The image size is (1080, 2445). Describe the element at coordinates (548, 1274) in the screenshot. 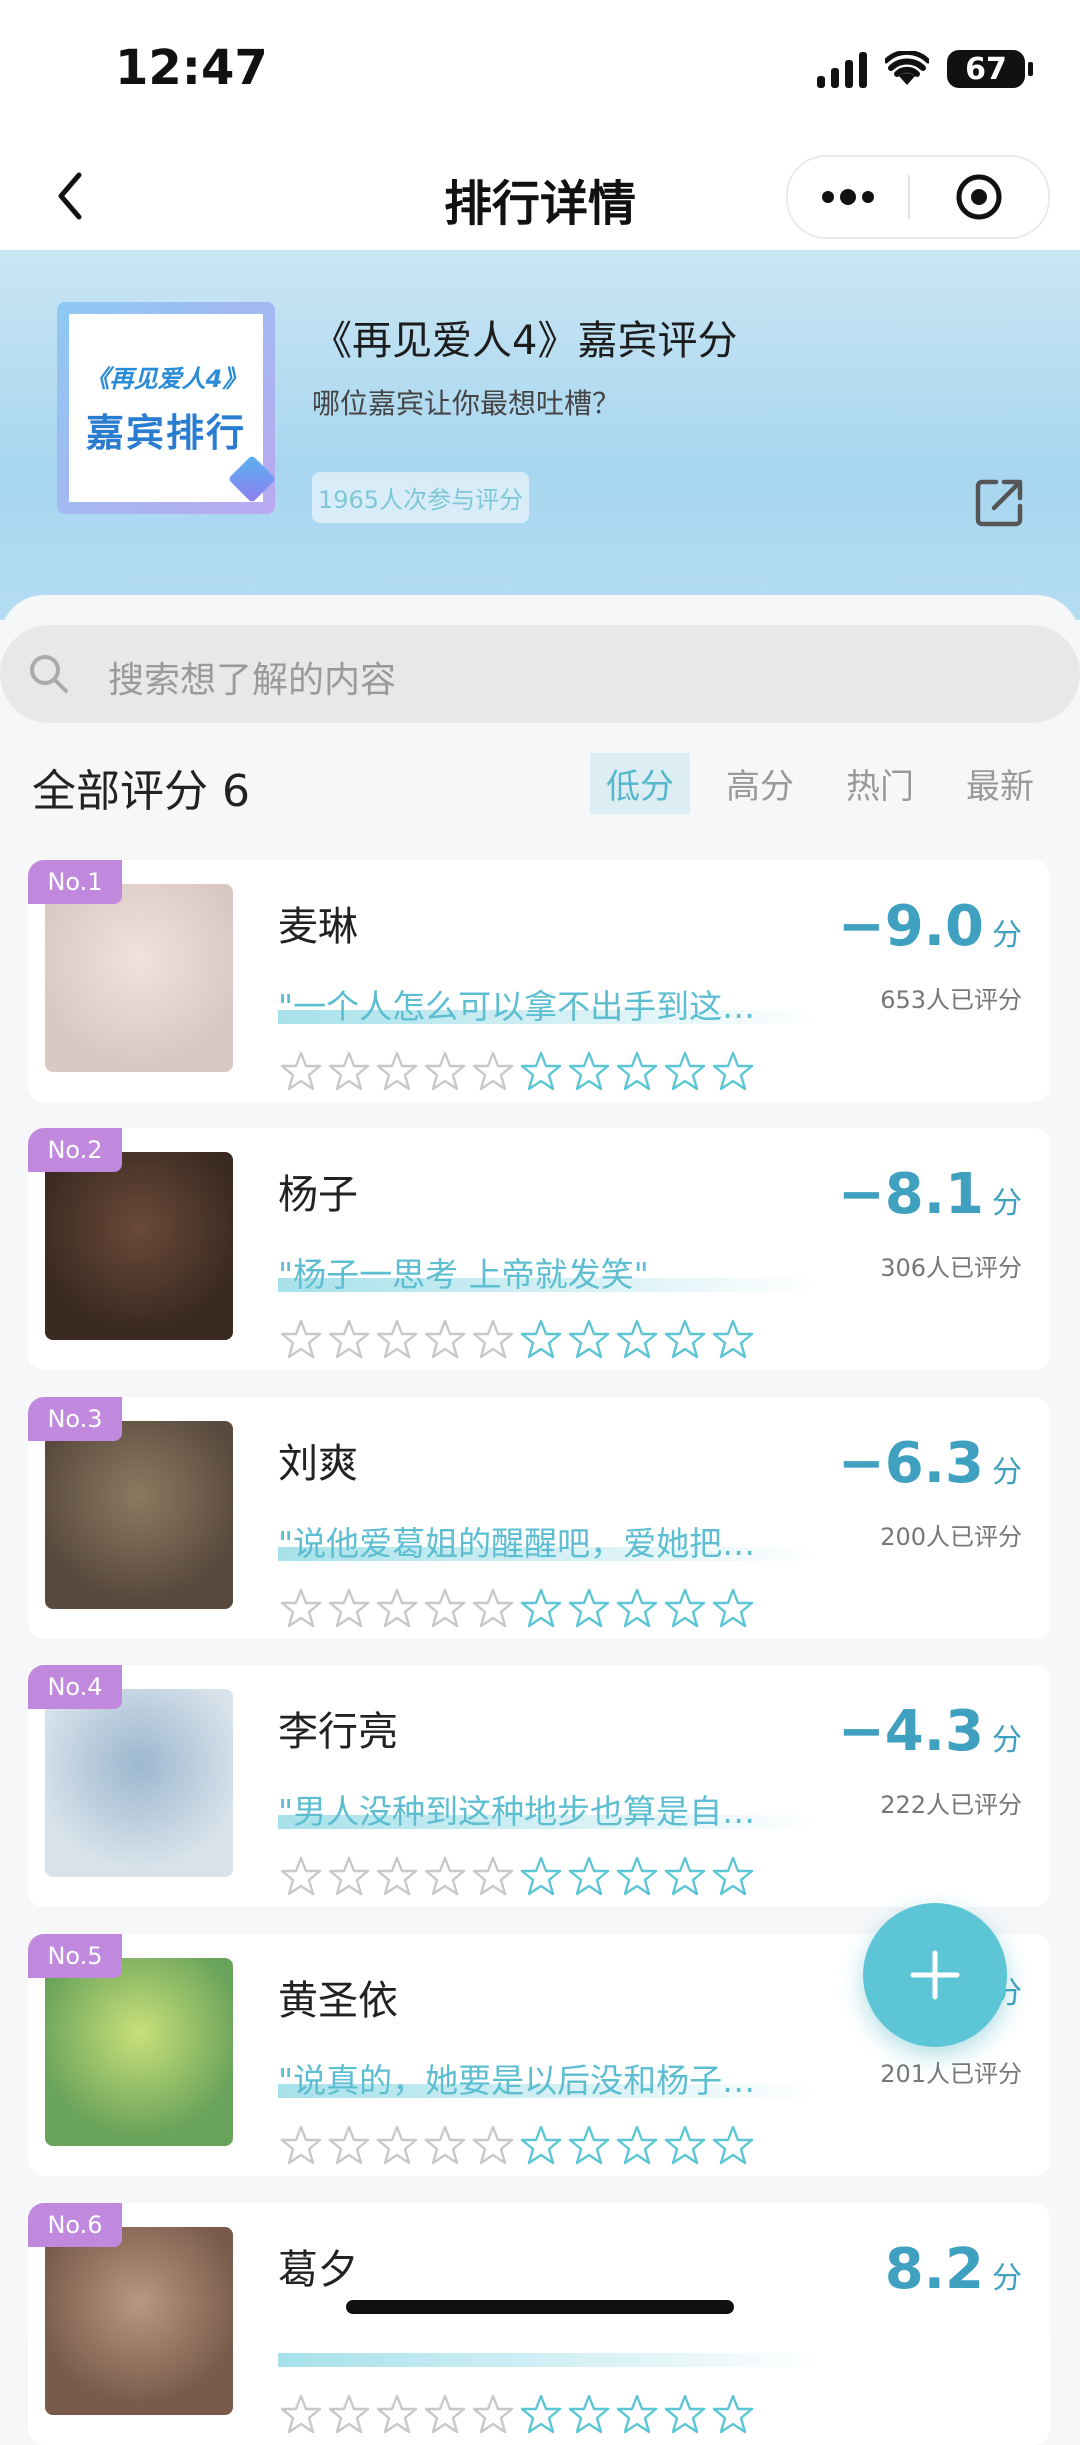

I see `top-comment: "杨子一思考 上帝就发笑"` at that location.